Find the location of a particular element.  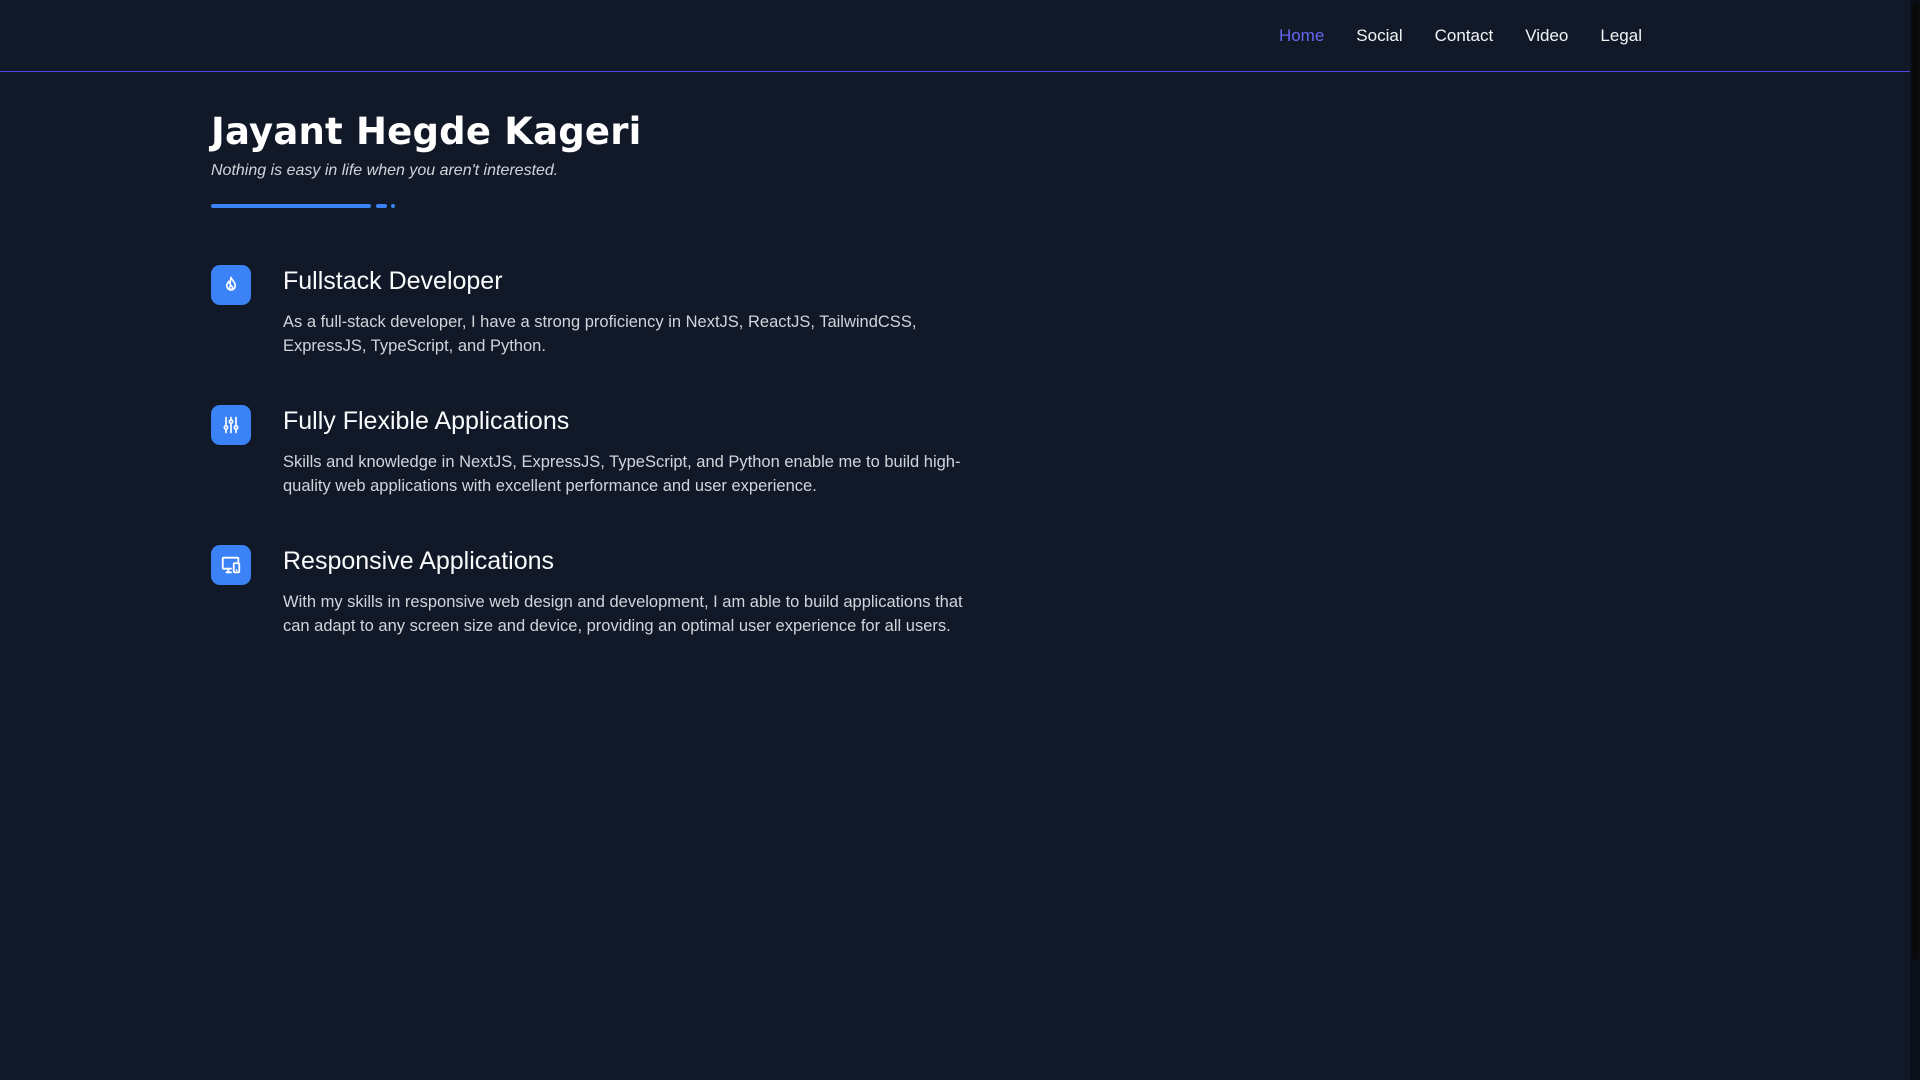

vertical-scrollbar is located at coordinates (1915, 540).